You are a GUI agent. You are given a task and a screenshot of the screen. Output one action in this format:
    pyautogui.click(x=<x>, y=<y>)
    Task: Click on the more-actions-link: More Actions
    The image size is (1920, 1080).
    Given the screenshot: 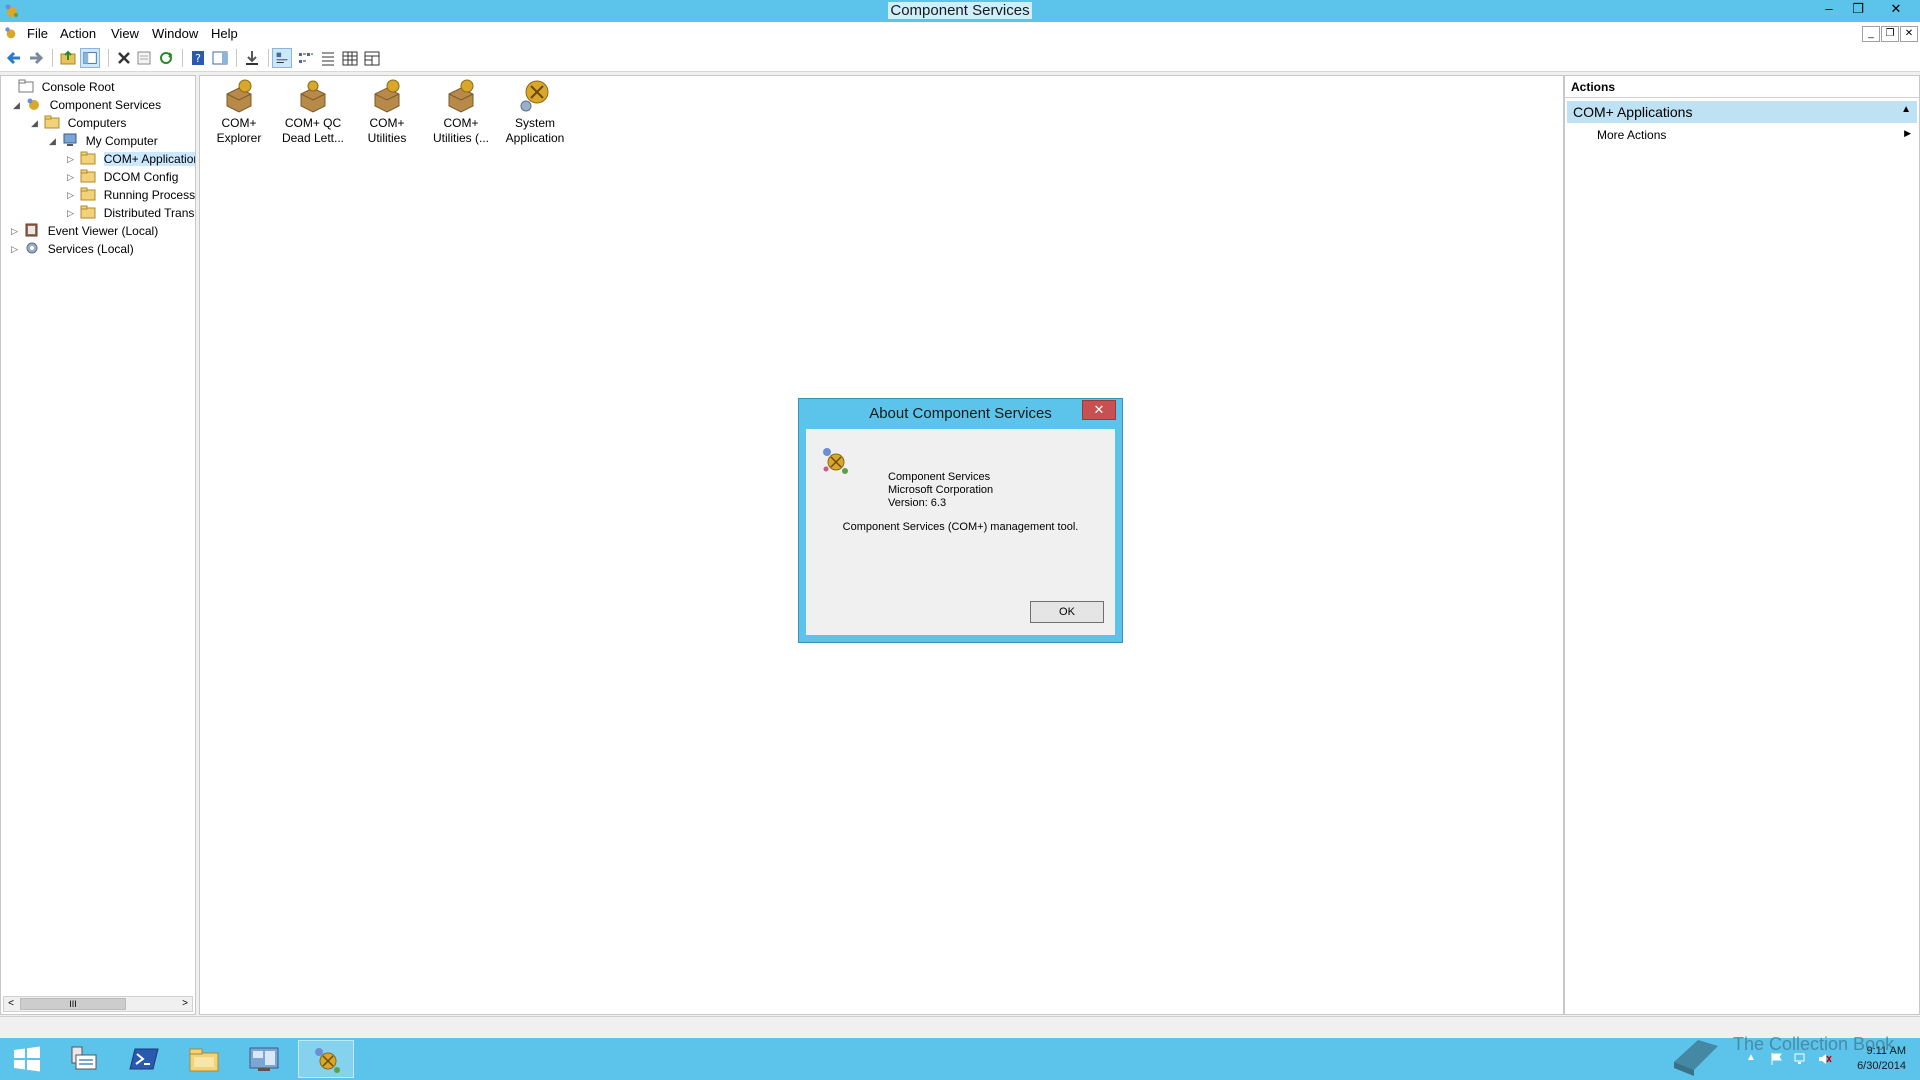 What is the action you would take?
    pyautogui.click(x=1631, y=135)
    